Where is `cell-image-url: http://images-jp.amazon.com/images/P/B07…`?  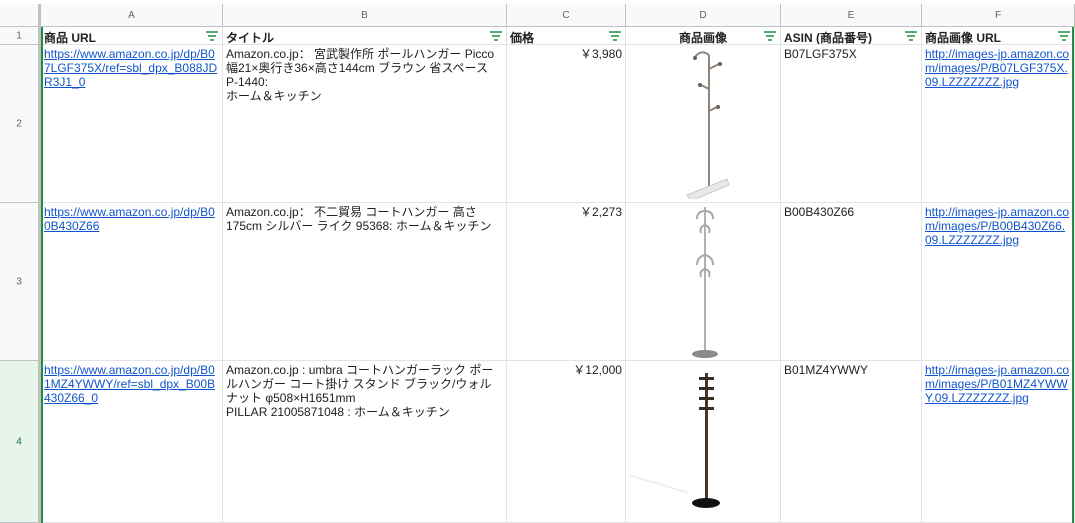
cell-image-url: http://images-jp.amazon.com/images/P/B07… is located at coordinates (998, 124).